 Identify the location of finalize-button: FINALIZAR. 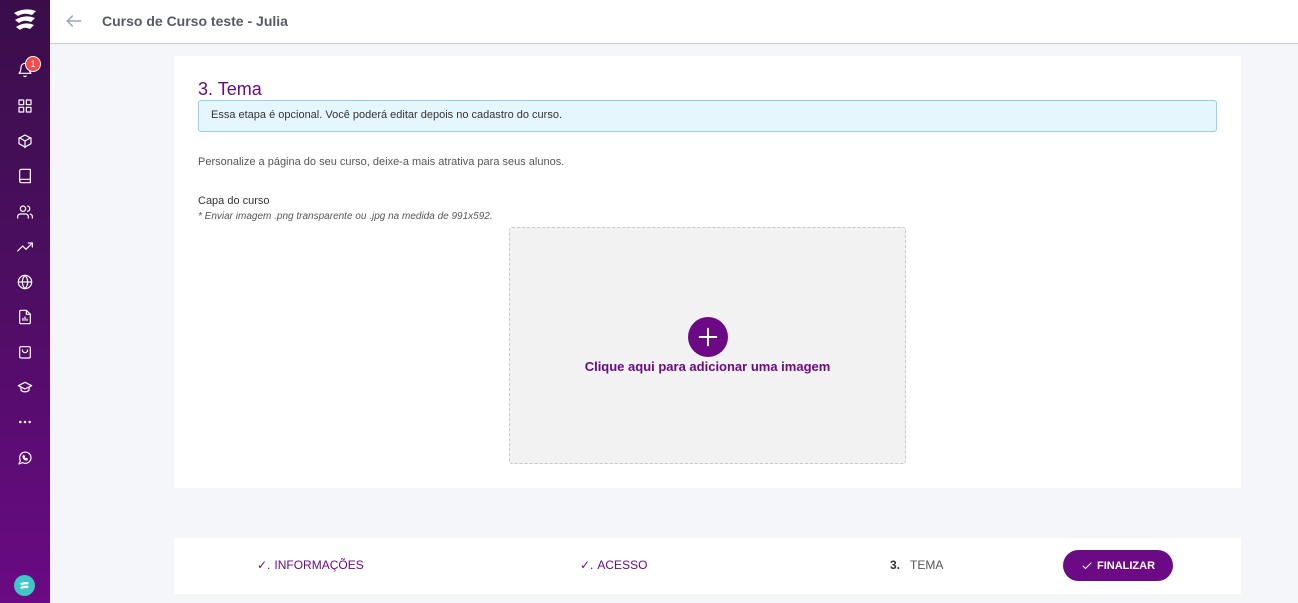
(1118, 565).